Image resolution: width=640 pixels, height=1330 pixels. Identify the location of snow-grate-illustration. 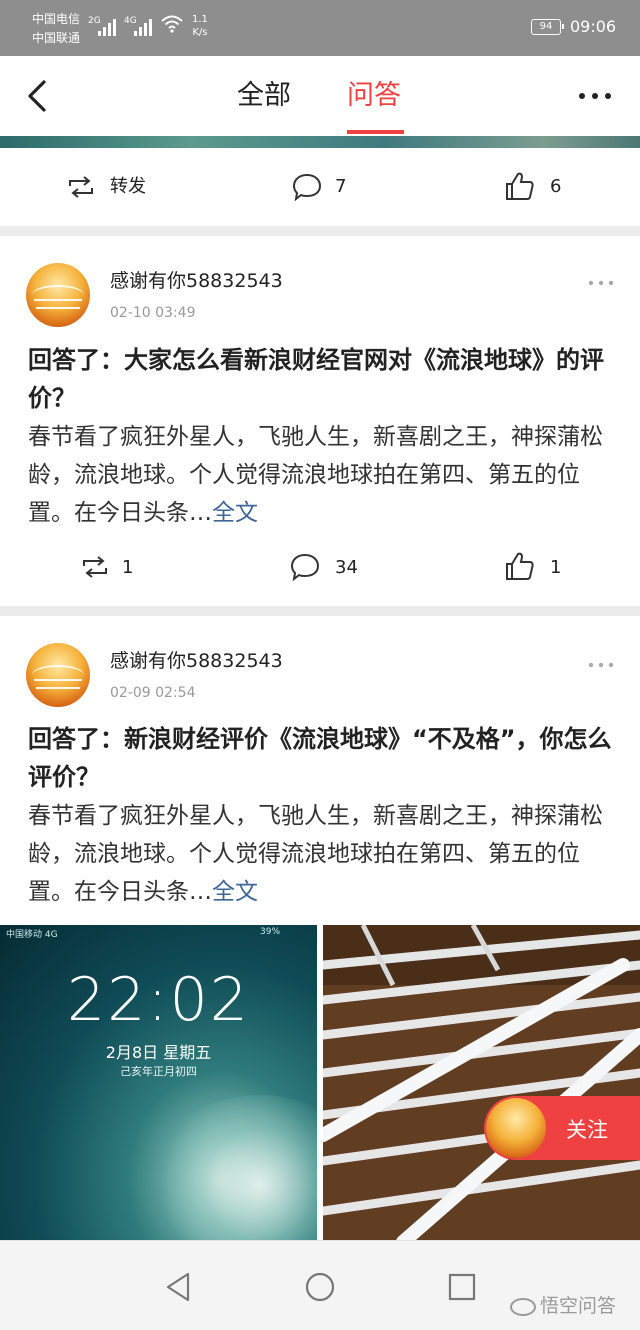
(481, 1083).